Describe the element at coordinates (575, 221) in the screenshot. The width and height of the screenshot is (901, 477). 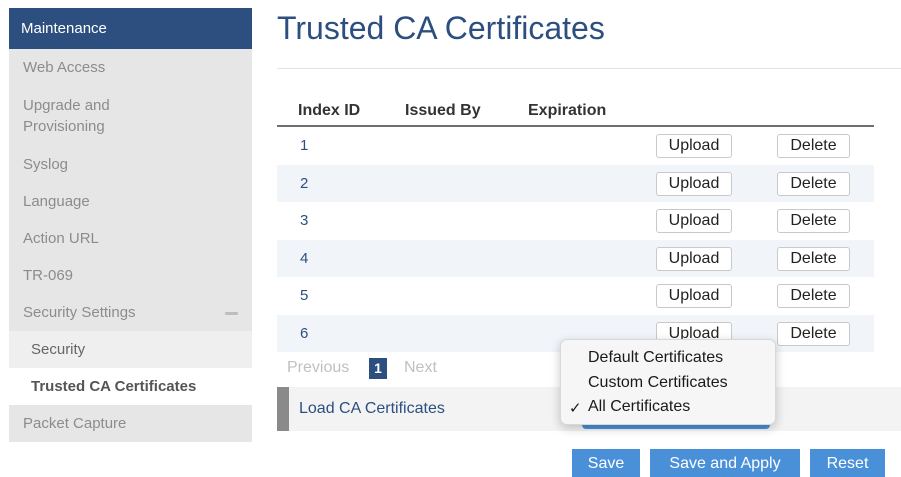
I see `table-row: 3 Upload Delete` at that location.